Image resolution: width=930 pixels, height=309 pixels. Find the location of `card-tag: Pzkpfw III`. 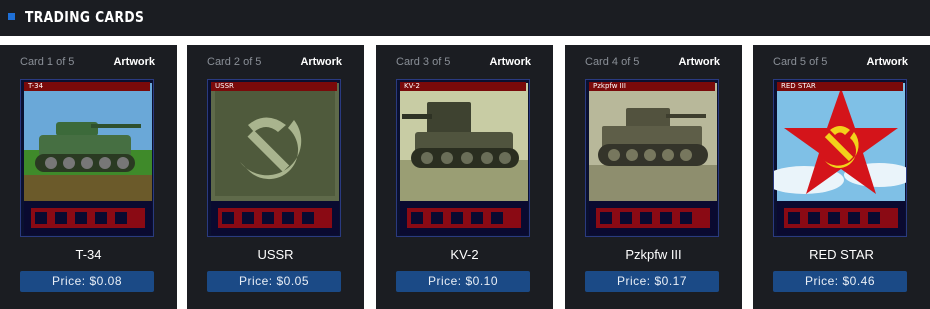

card-tag: Pzkpfw III is located at coordinates (652, 86).